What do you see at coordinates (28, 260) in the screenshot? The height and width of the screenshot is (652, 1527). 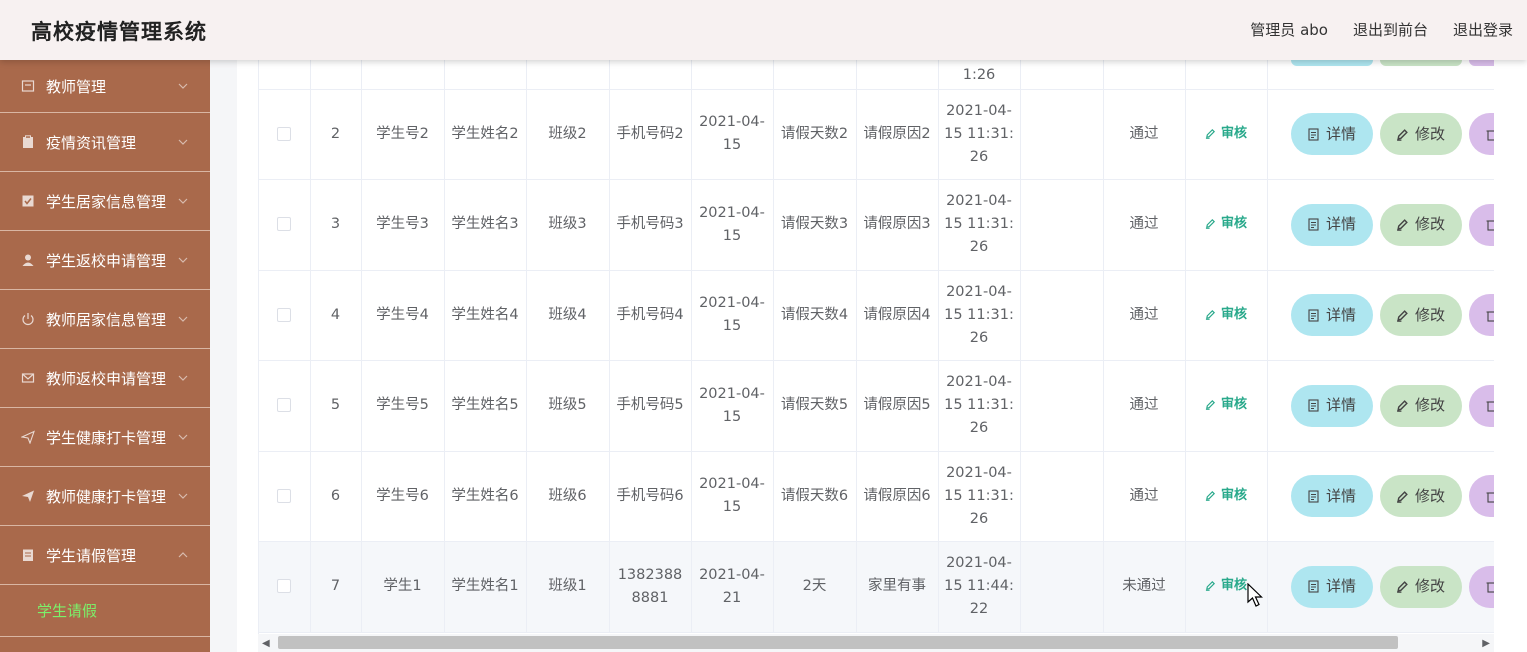 I see `user-icon` at bounding box center [28, 260].